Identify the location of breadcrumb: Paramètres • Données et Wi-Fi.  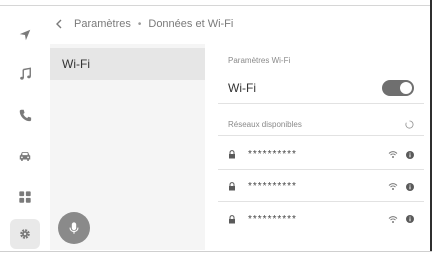
(141, 24).